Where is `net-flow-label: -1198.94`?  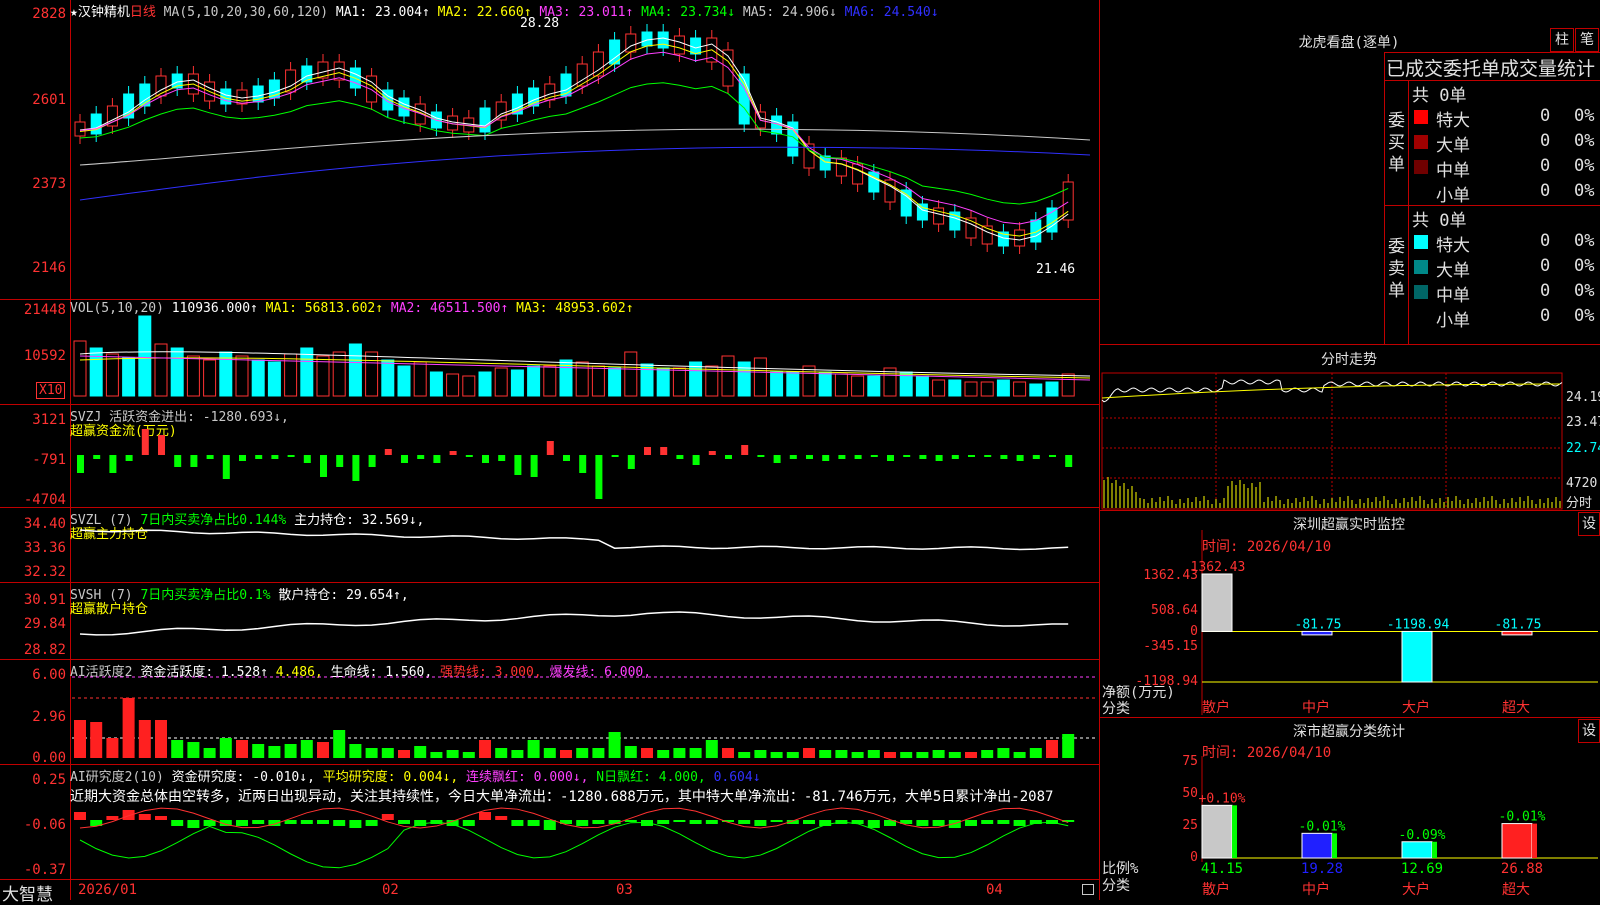
net-flow-label: -1198.94 is located at coordinates (1418, 624).